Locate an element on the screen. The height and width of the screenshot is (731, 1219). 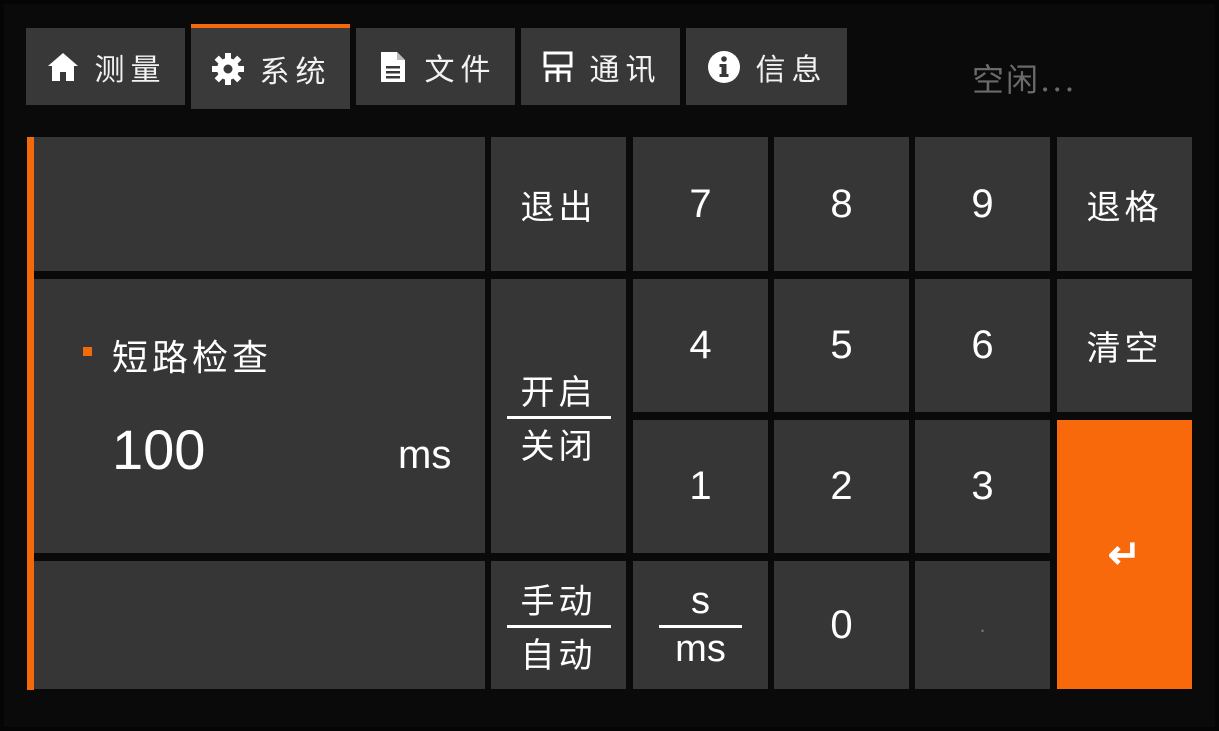
tab-file: 文件 is located at coordinates (435, 66).